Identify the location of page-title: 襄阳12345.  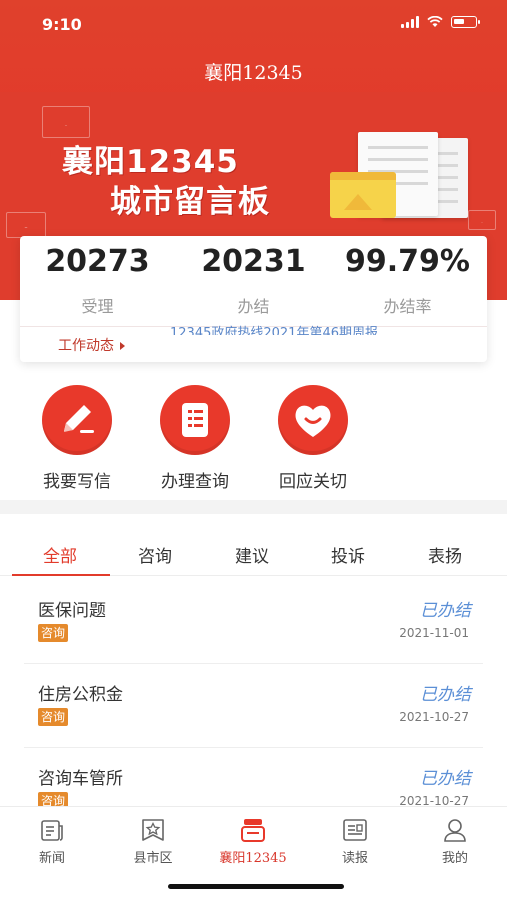
(253, 73).